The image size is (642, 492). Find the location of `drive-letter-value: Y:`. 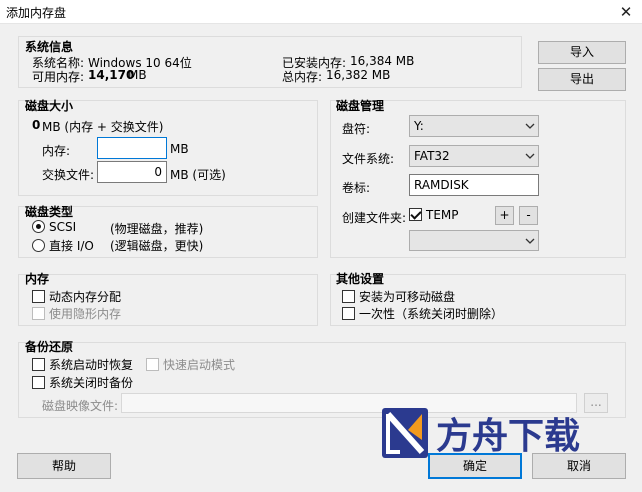

drive-letter-value: Y: is located at coordinates (419, 126).